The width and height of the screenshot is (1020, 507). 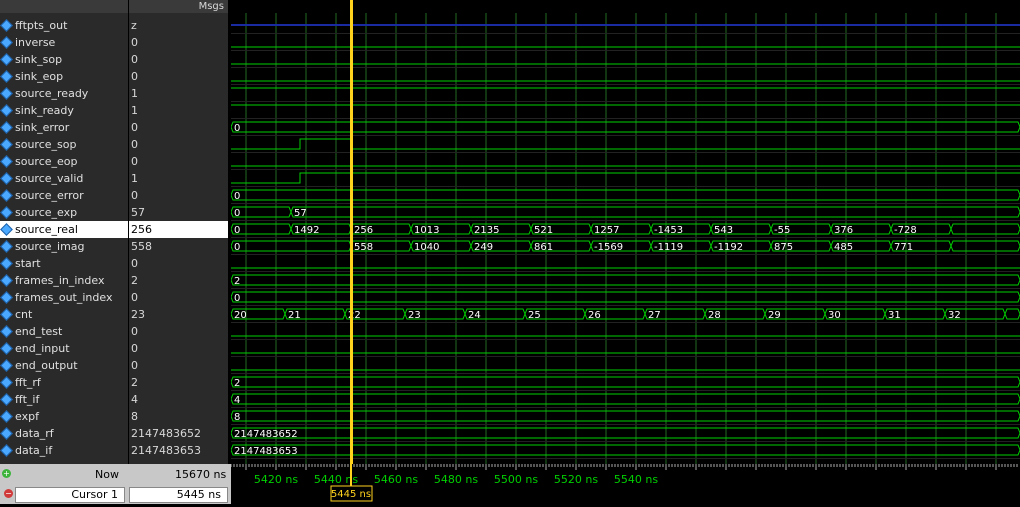 I want to click on ruler-time-label: 5520 ns, so click(x=576, y=479).